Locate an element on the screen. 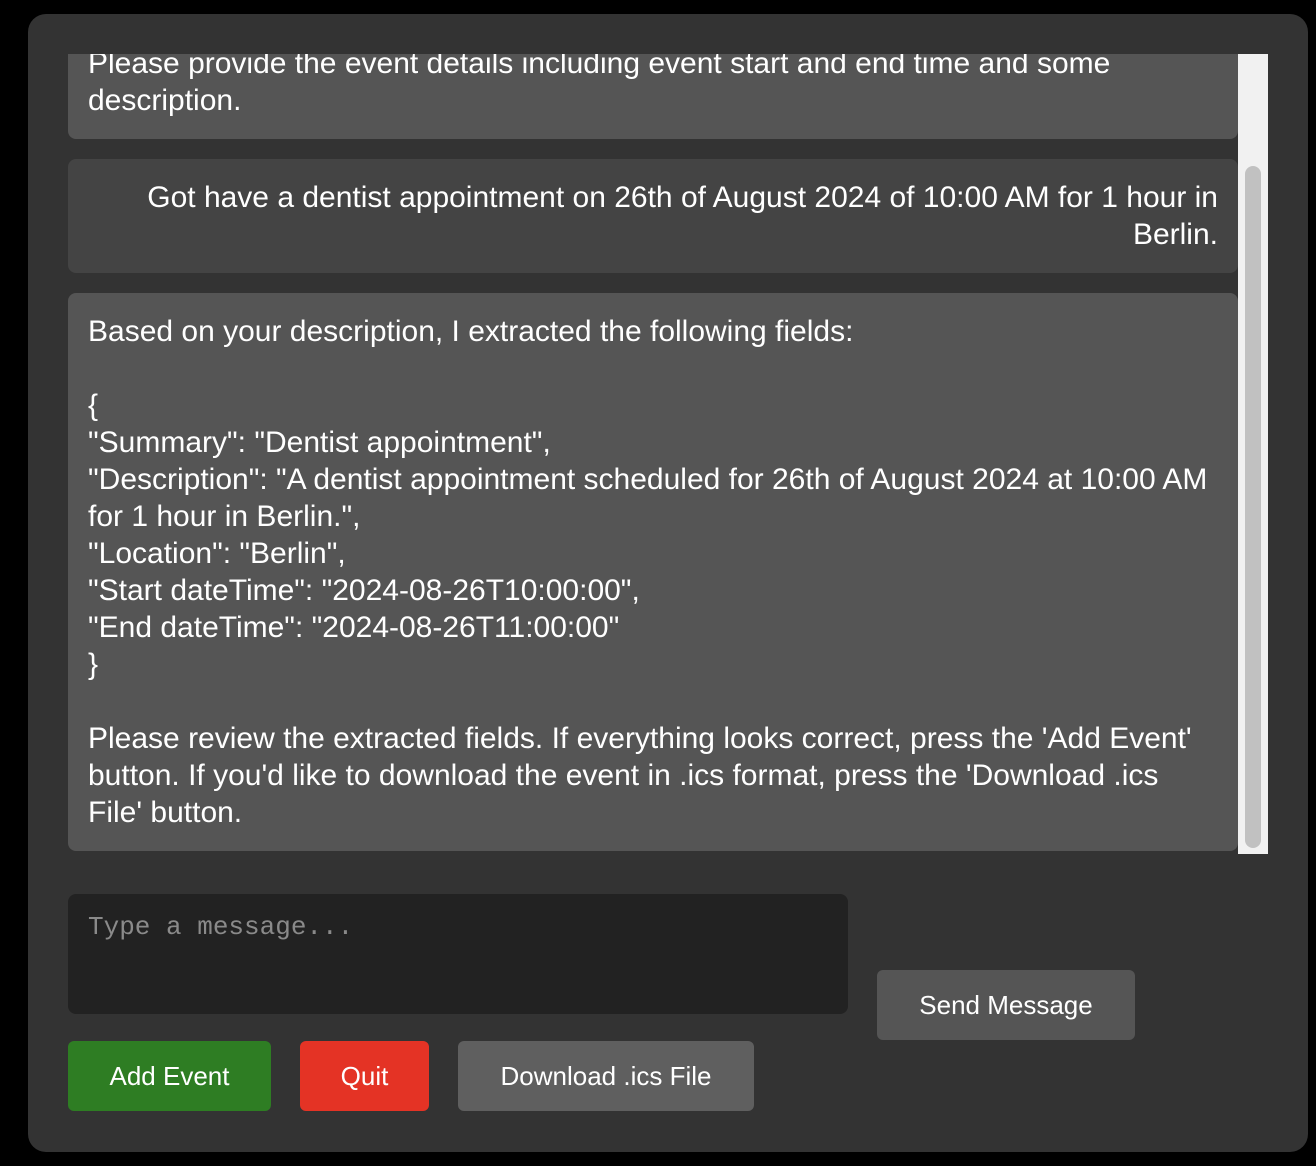  add-event-button: Add Event is located at coordinates (169, 1076).